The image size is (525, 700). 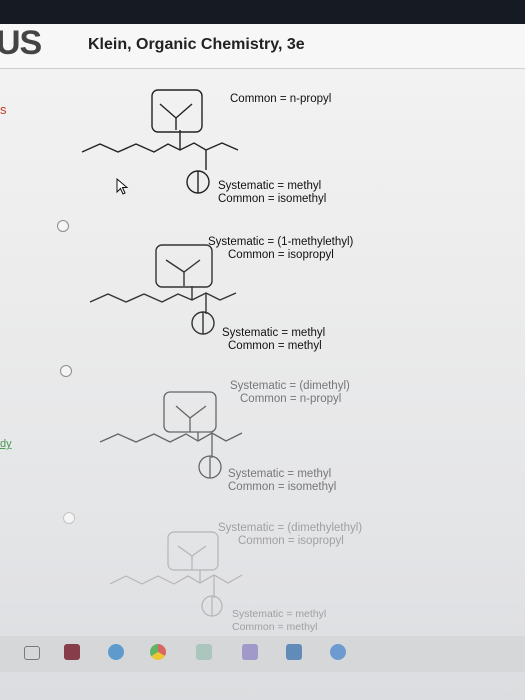 What do you see at coordinates (262, 12) in the screenshot?
I see `top-bar` at bounding box center [262, 12].